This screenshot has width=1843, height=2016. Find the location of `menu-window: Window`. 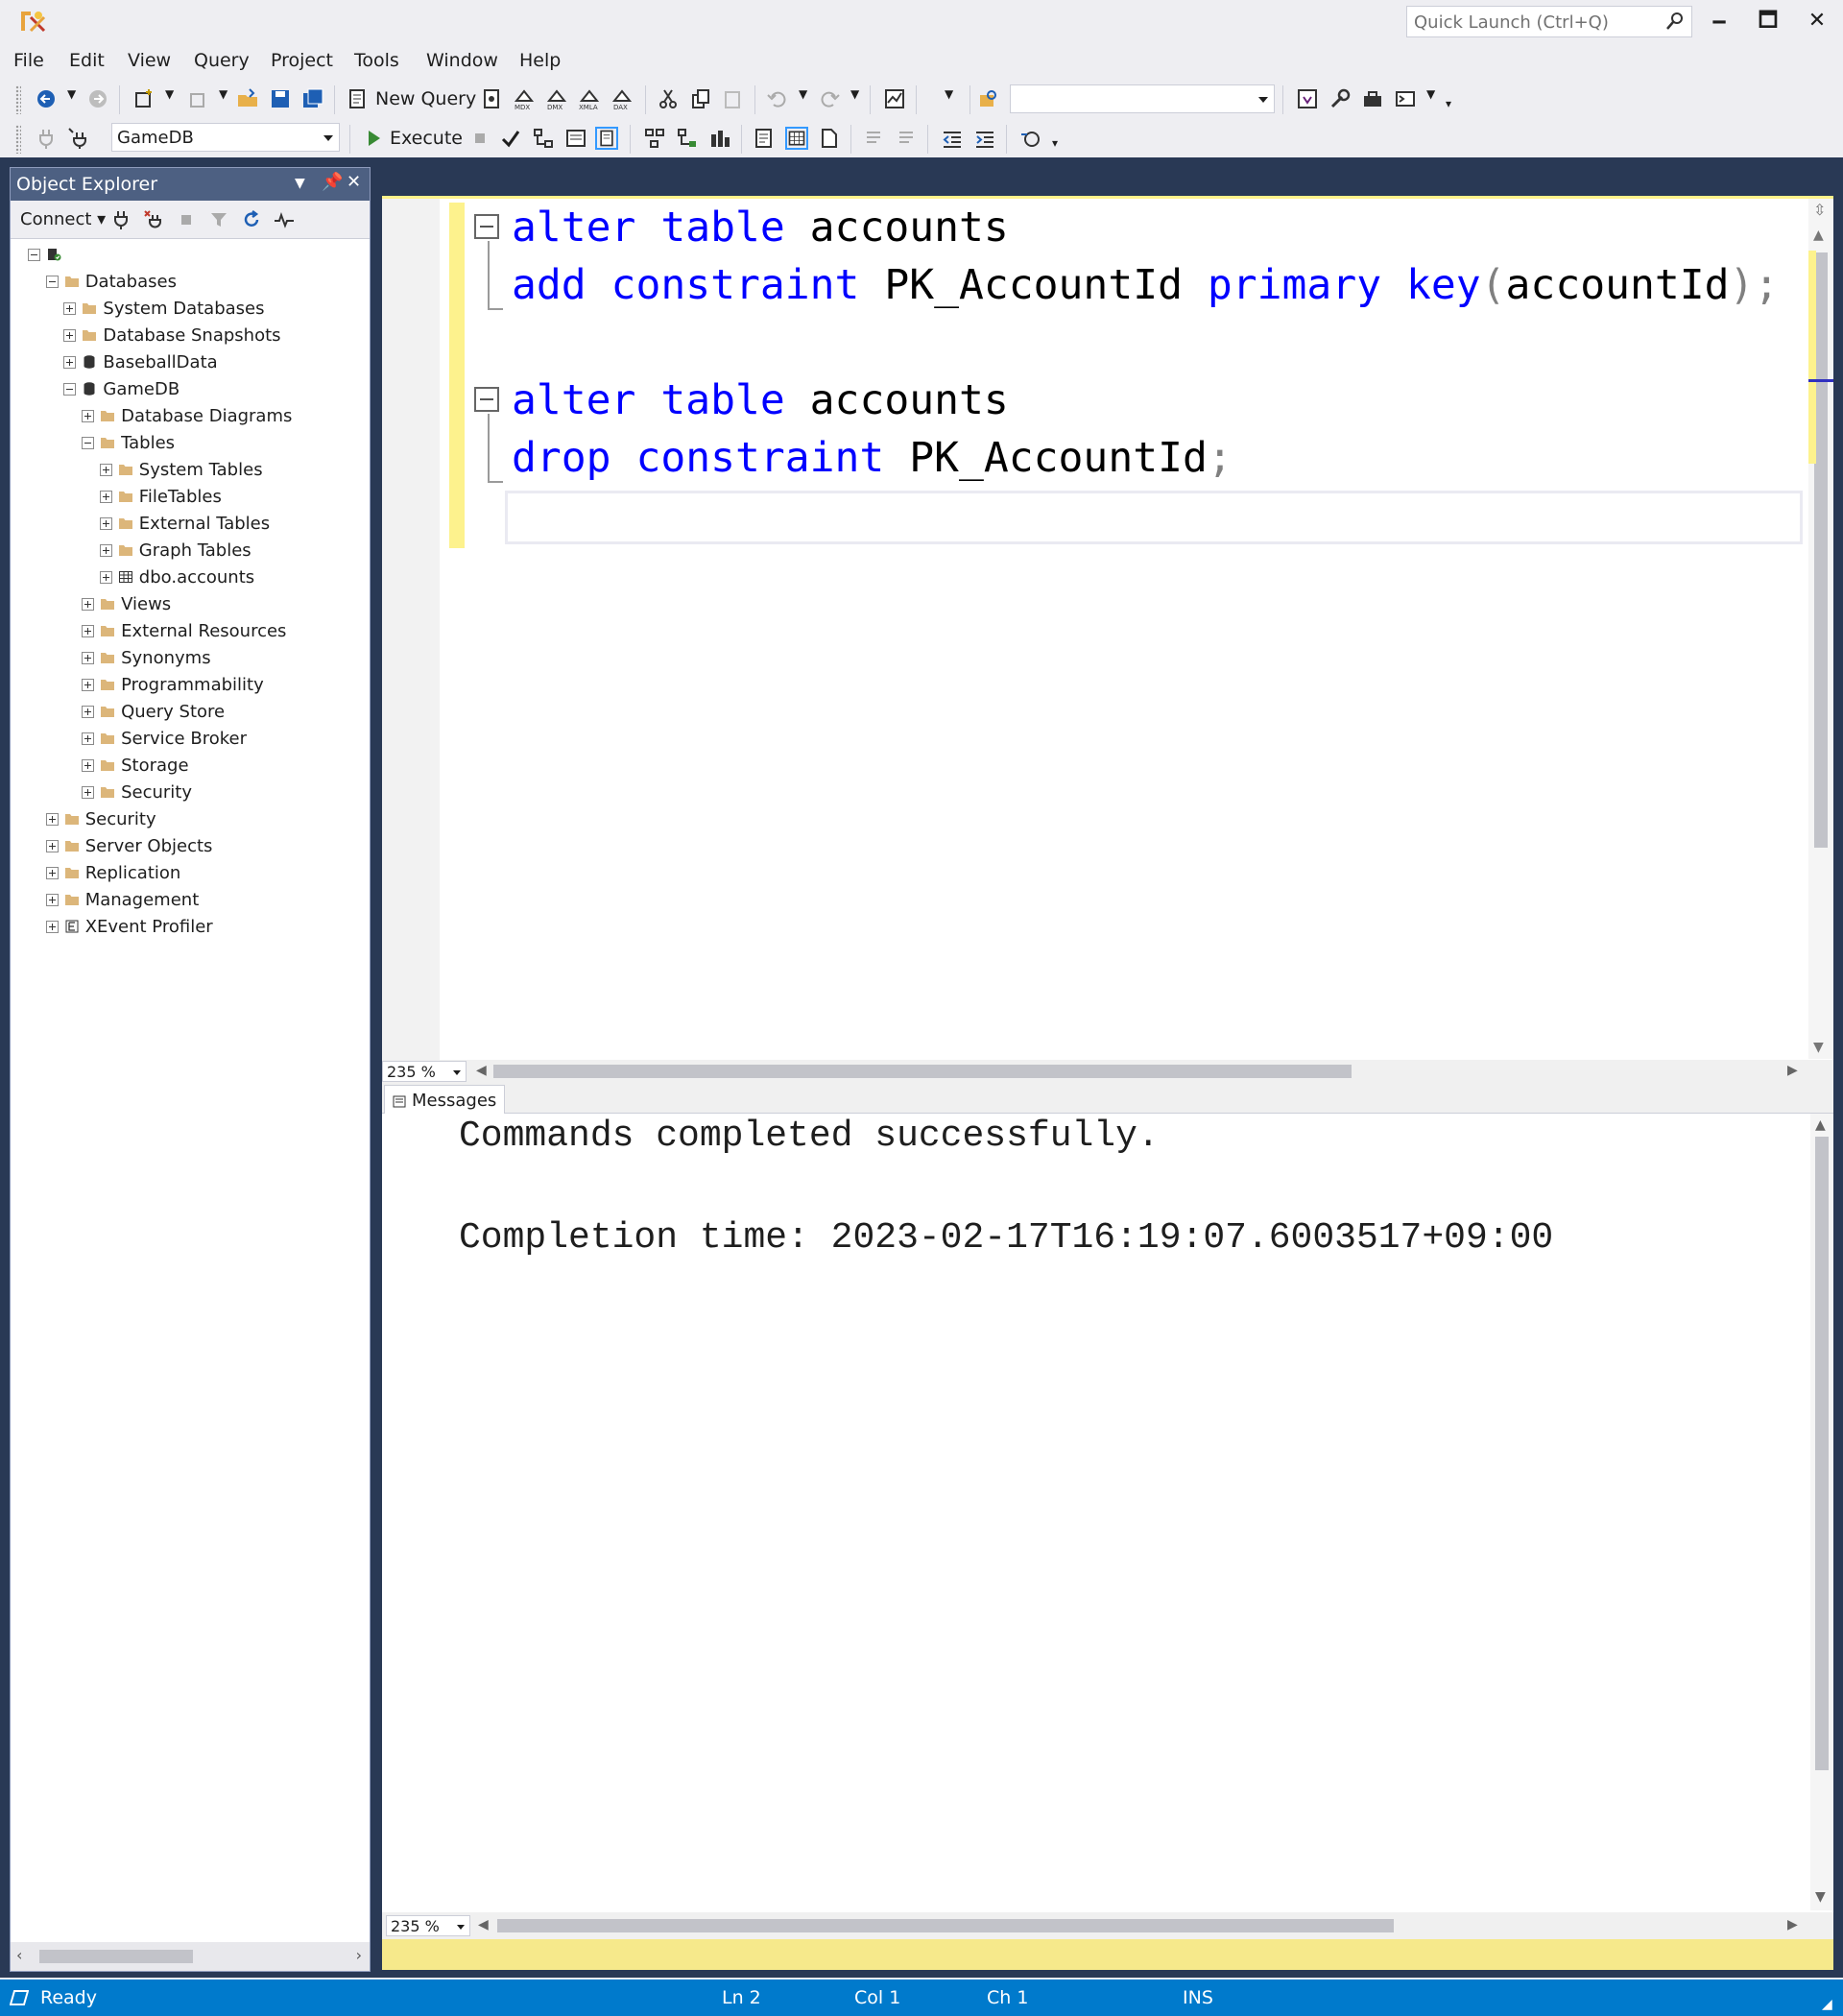

menu-window: Window is located at coordinates (462, 60).